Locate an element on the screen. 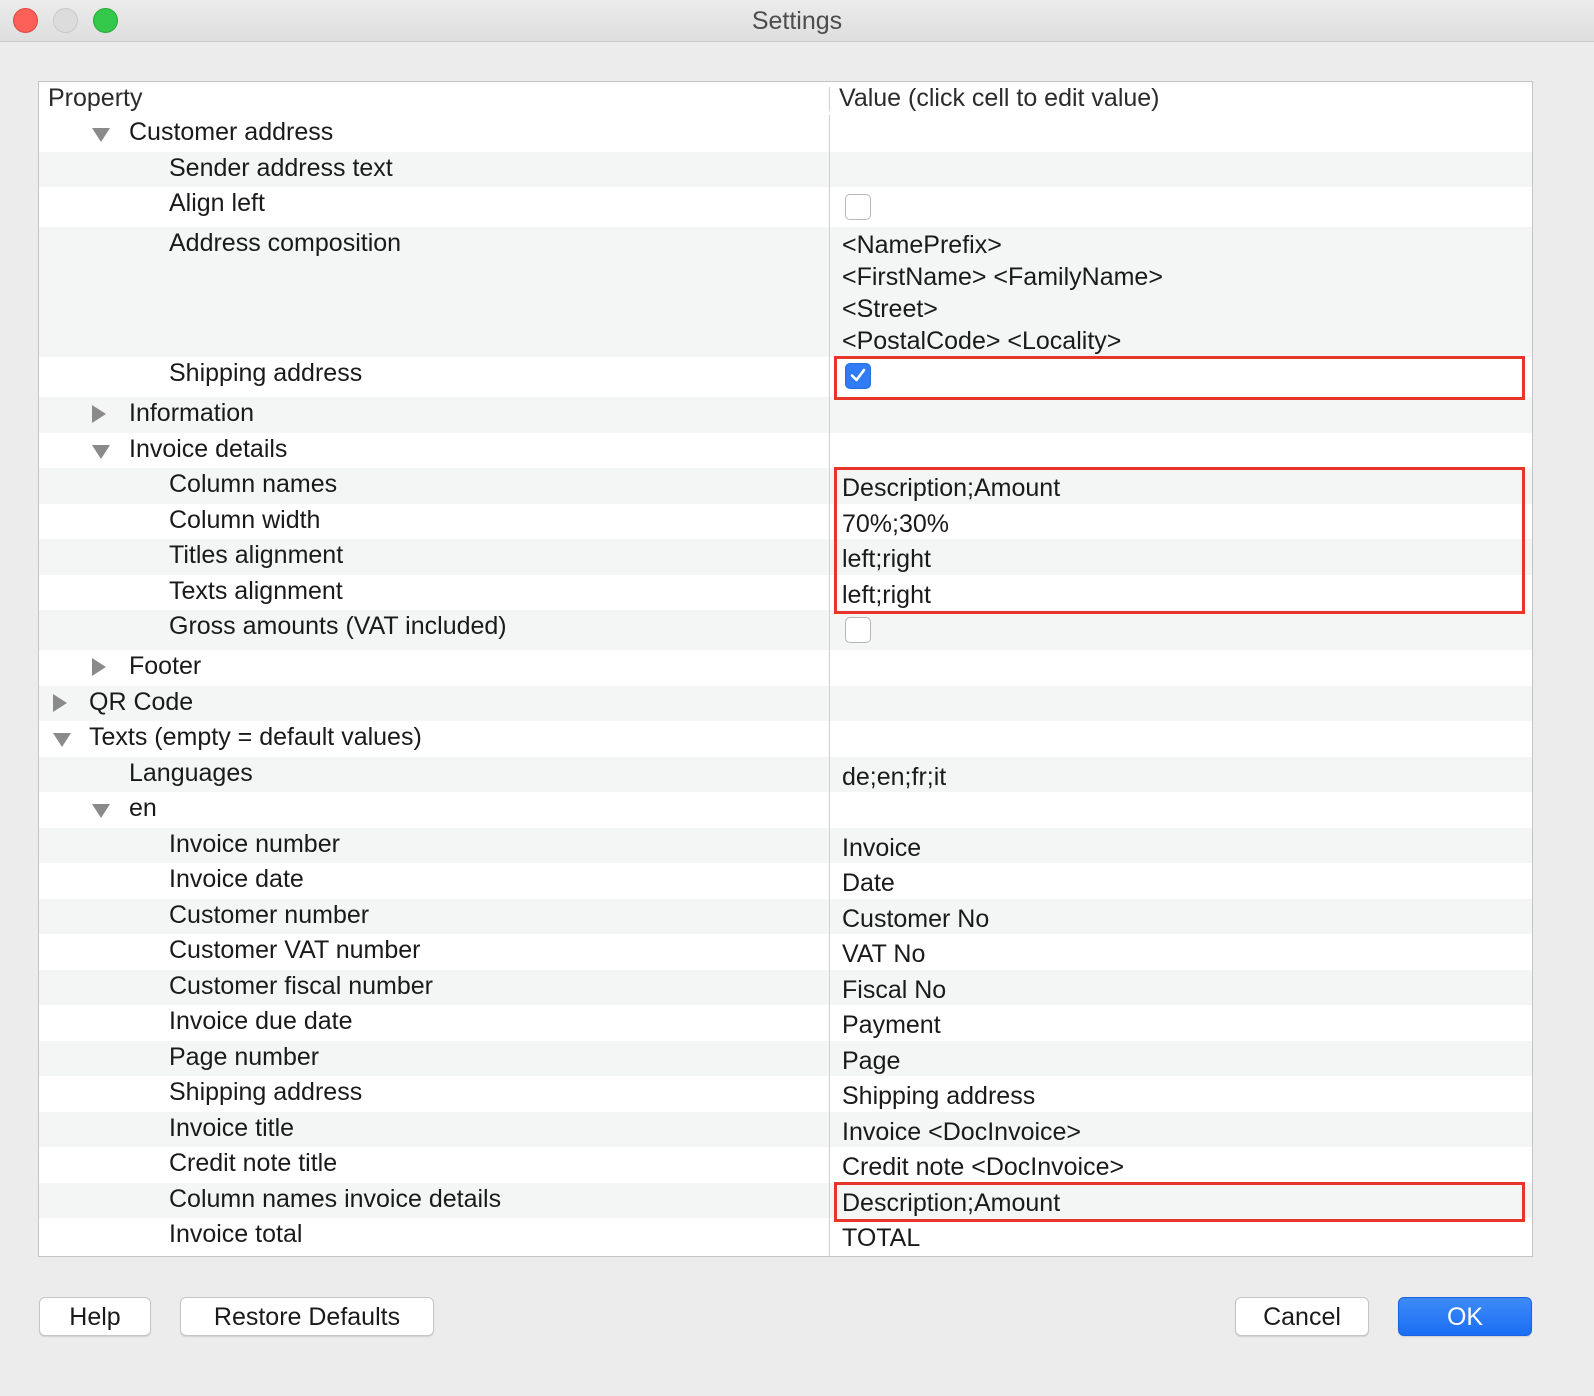  property-value: Invoice <DocInvoice> is located at coordinates (961, 1132).